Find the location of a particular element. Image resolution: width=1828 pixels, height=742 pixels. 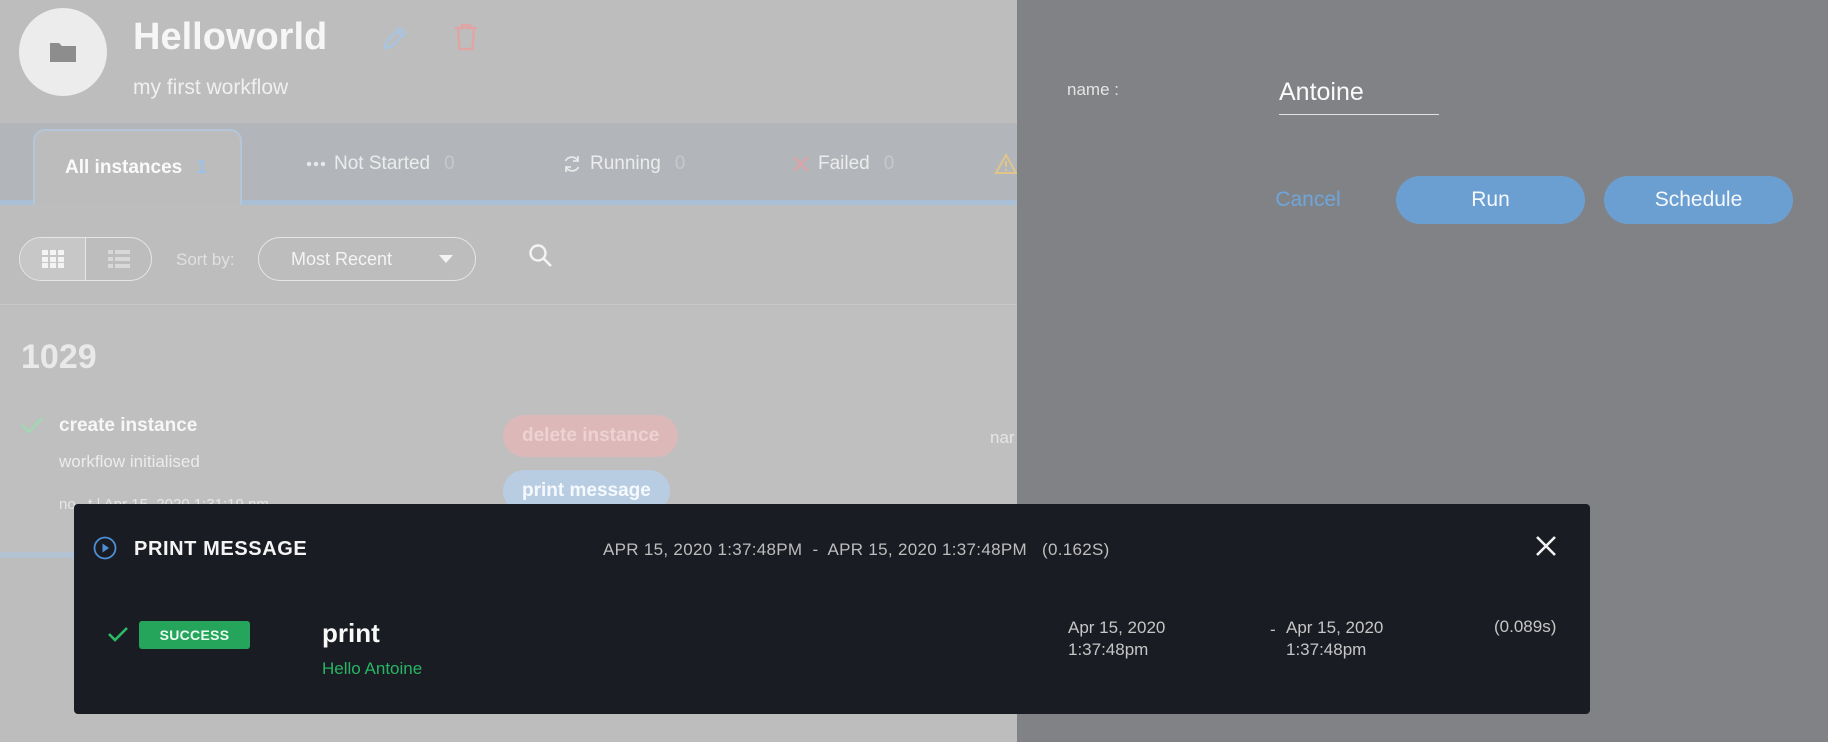

cancel-button: Cancel is located at coordinates (1308, 200).